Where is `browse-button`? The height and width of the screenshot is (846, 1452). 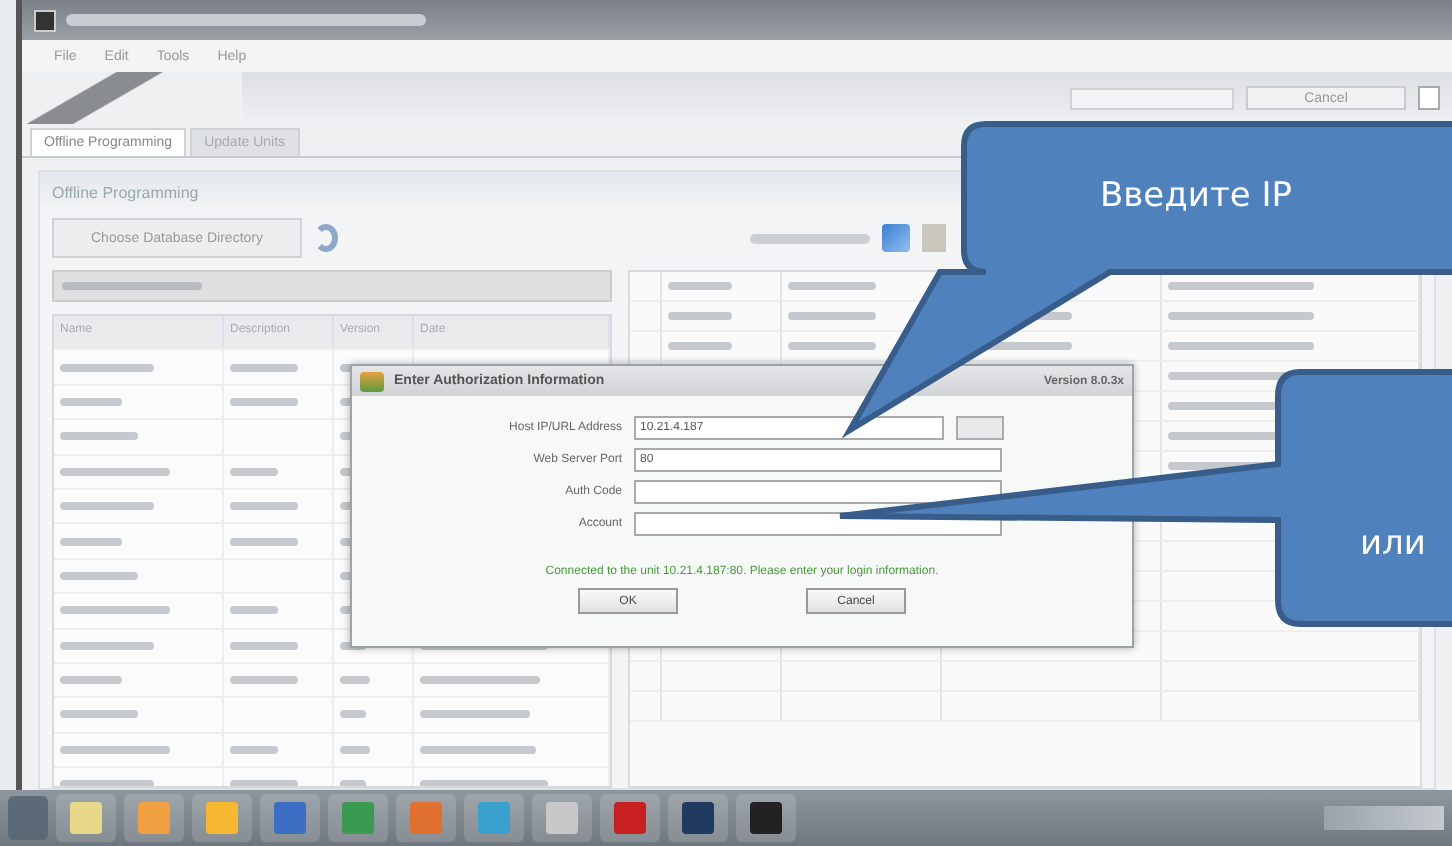 browse-button is located at coordinates (980, 428).